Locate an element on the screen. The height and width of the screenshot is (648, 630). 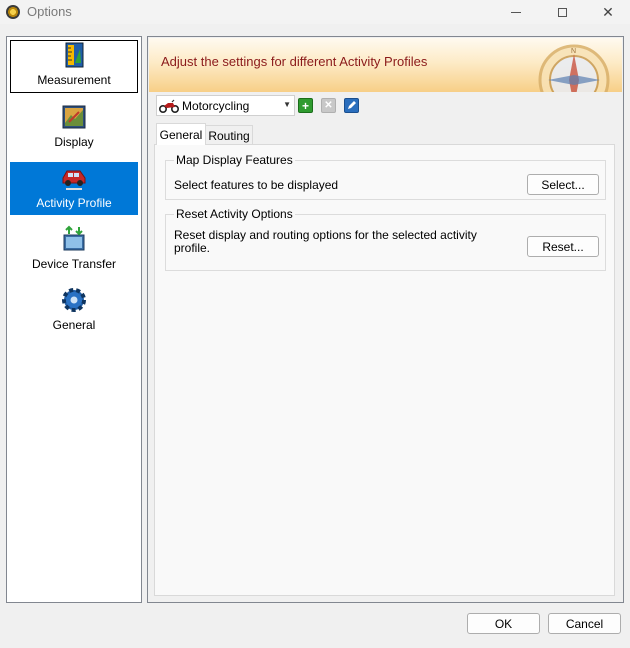
tab-label: General is located at coordinates (181, 134).